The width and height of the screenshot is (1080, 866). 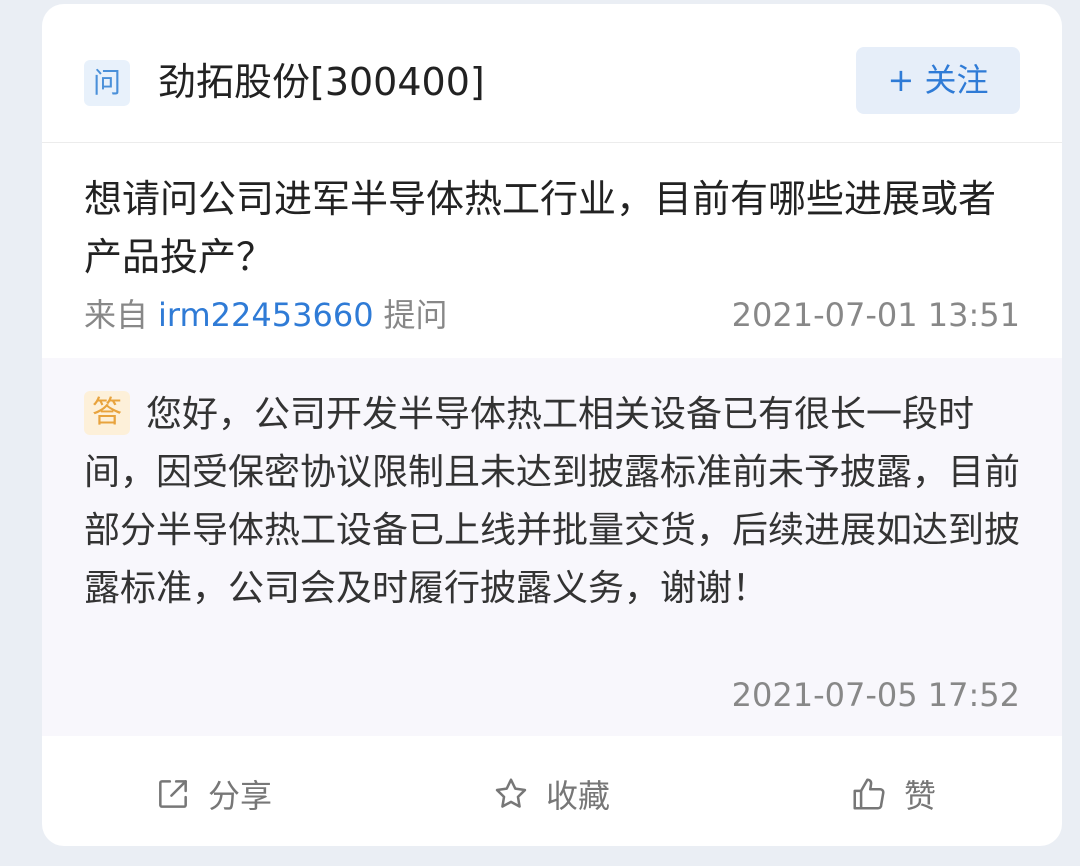 I want to click on thumbs-up-icon, so click(x=869, y=794).